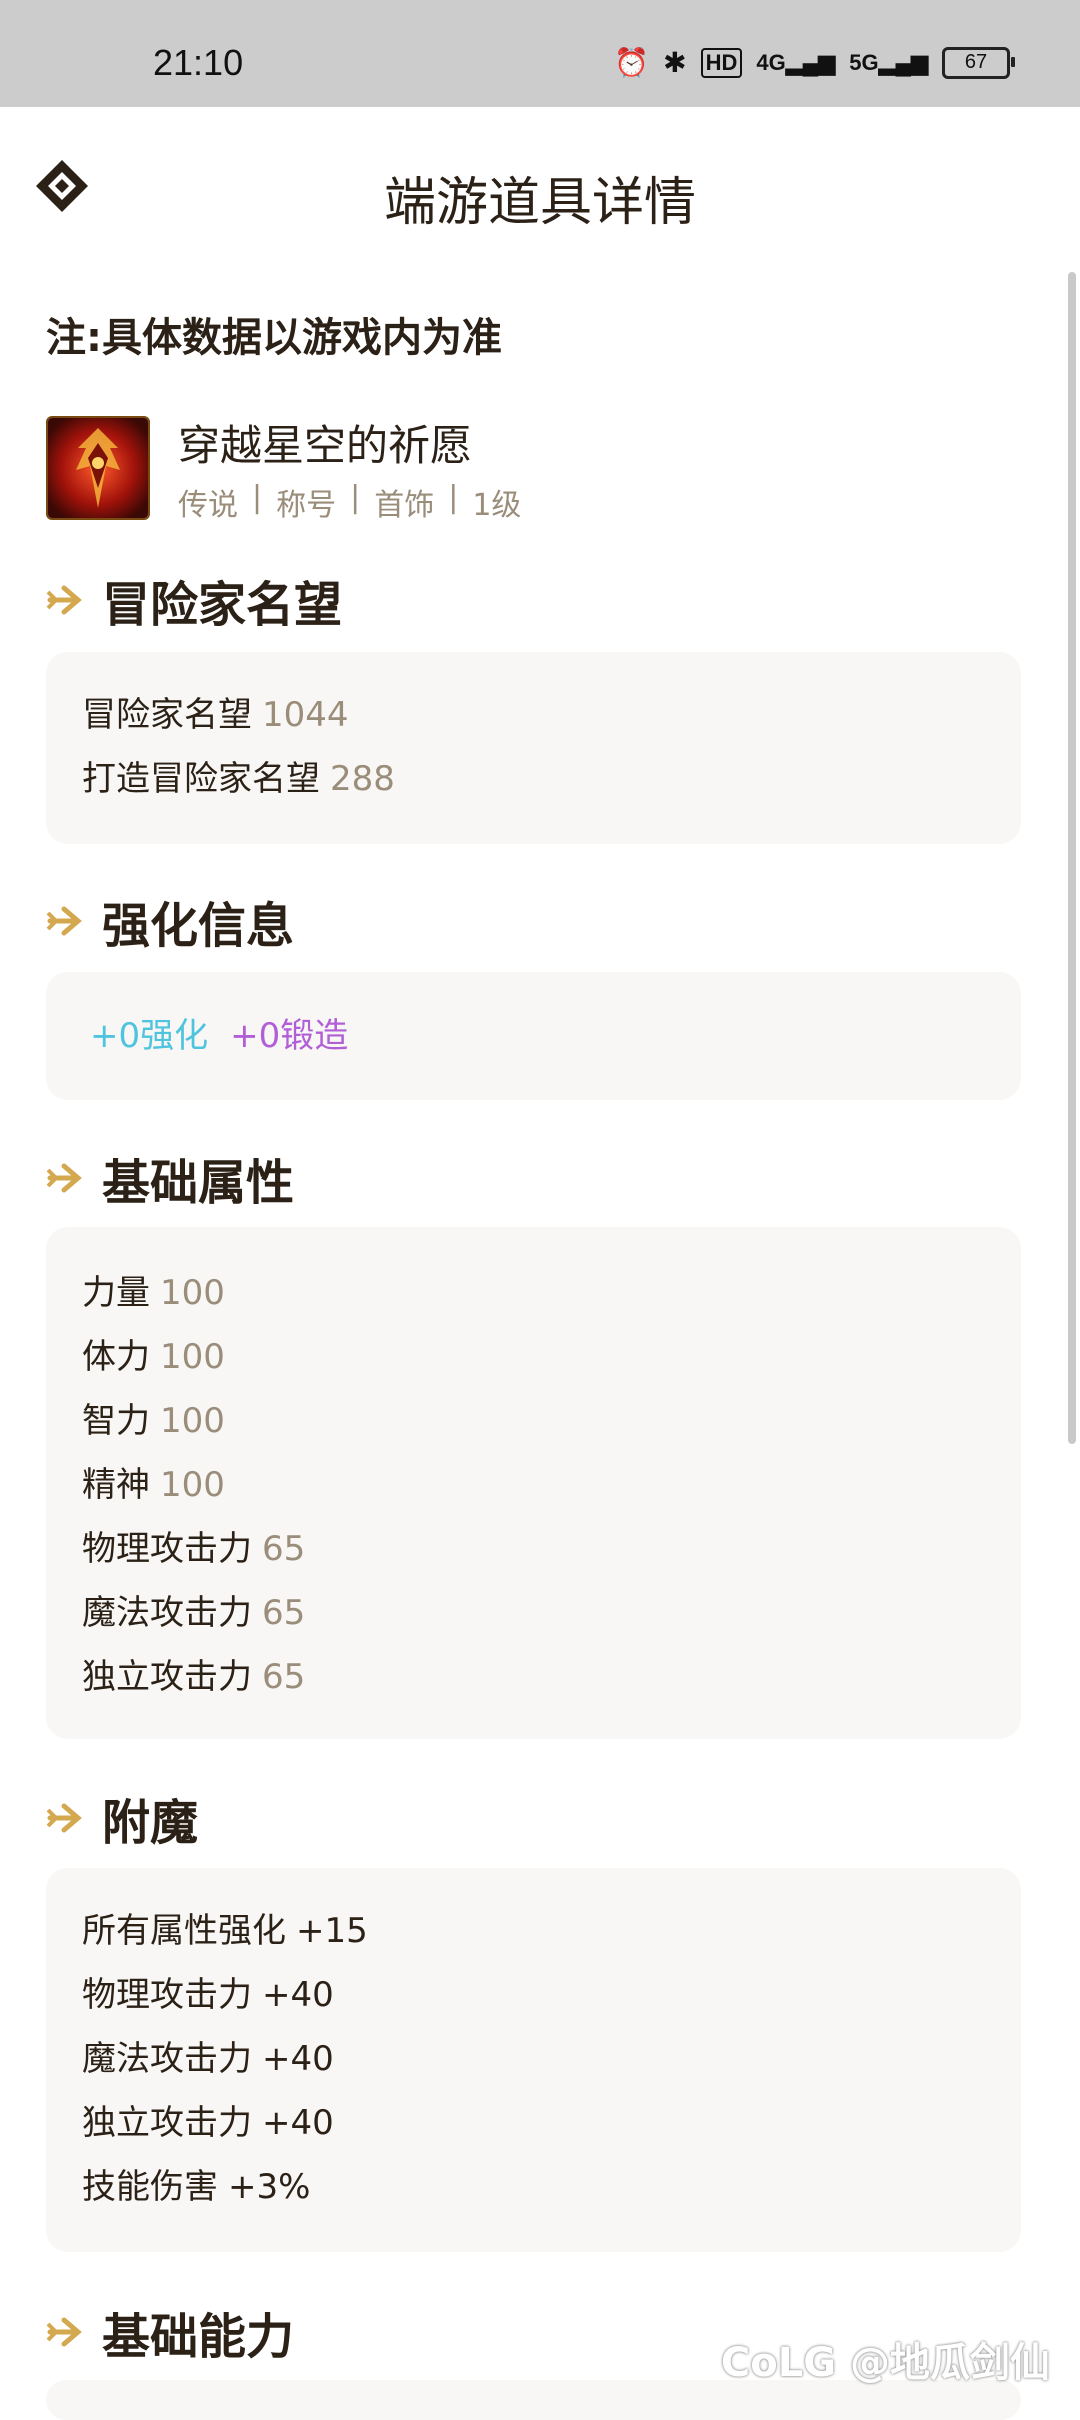 Image resolution: width=1080 pixels, height=2420 pixels. Describe the element at coordinates (269, 2187) in the screenshot. I see `stat-value: +3%` at that location.